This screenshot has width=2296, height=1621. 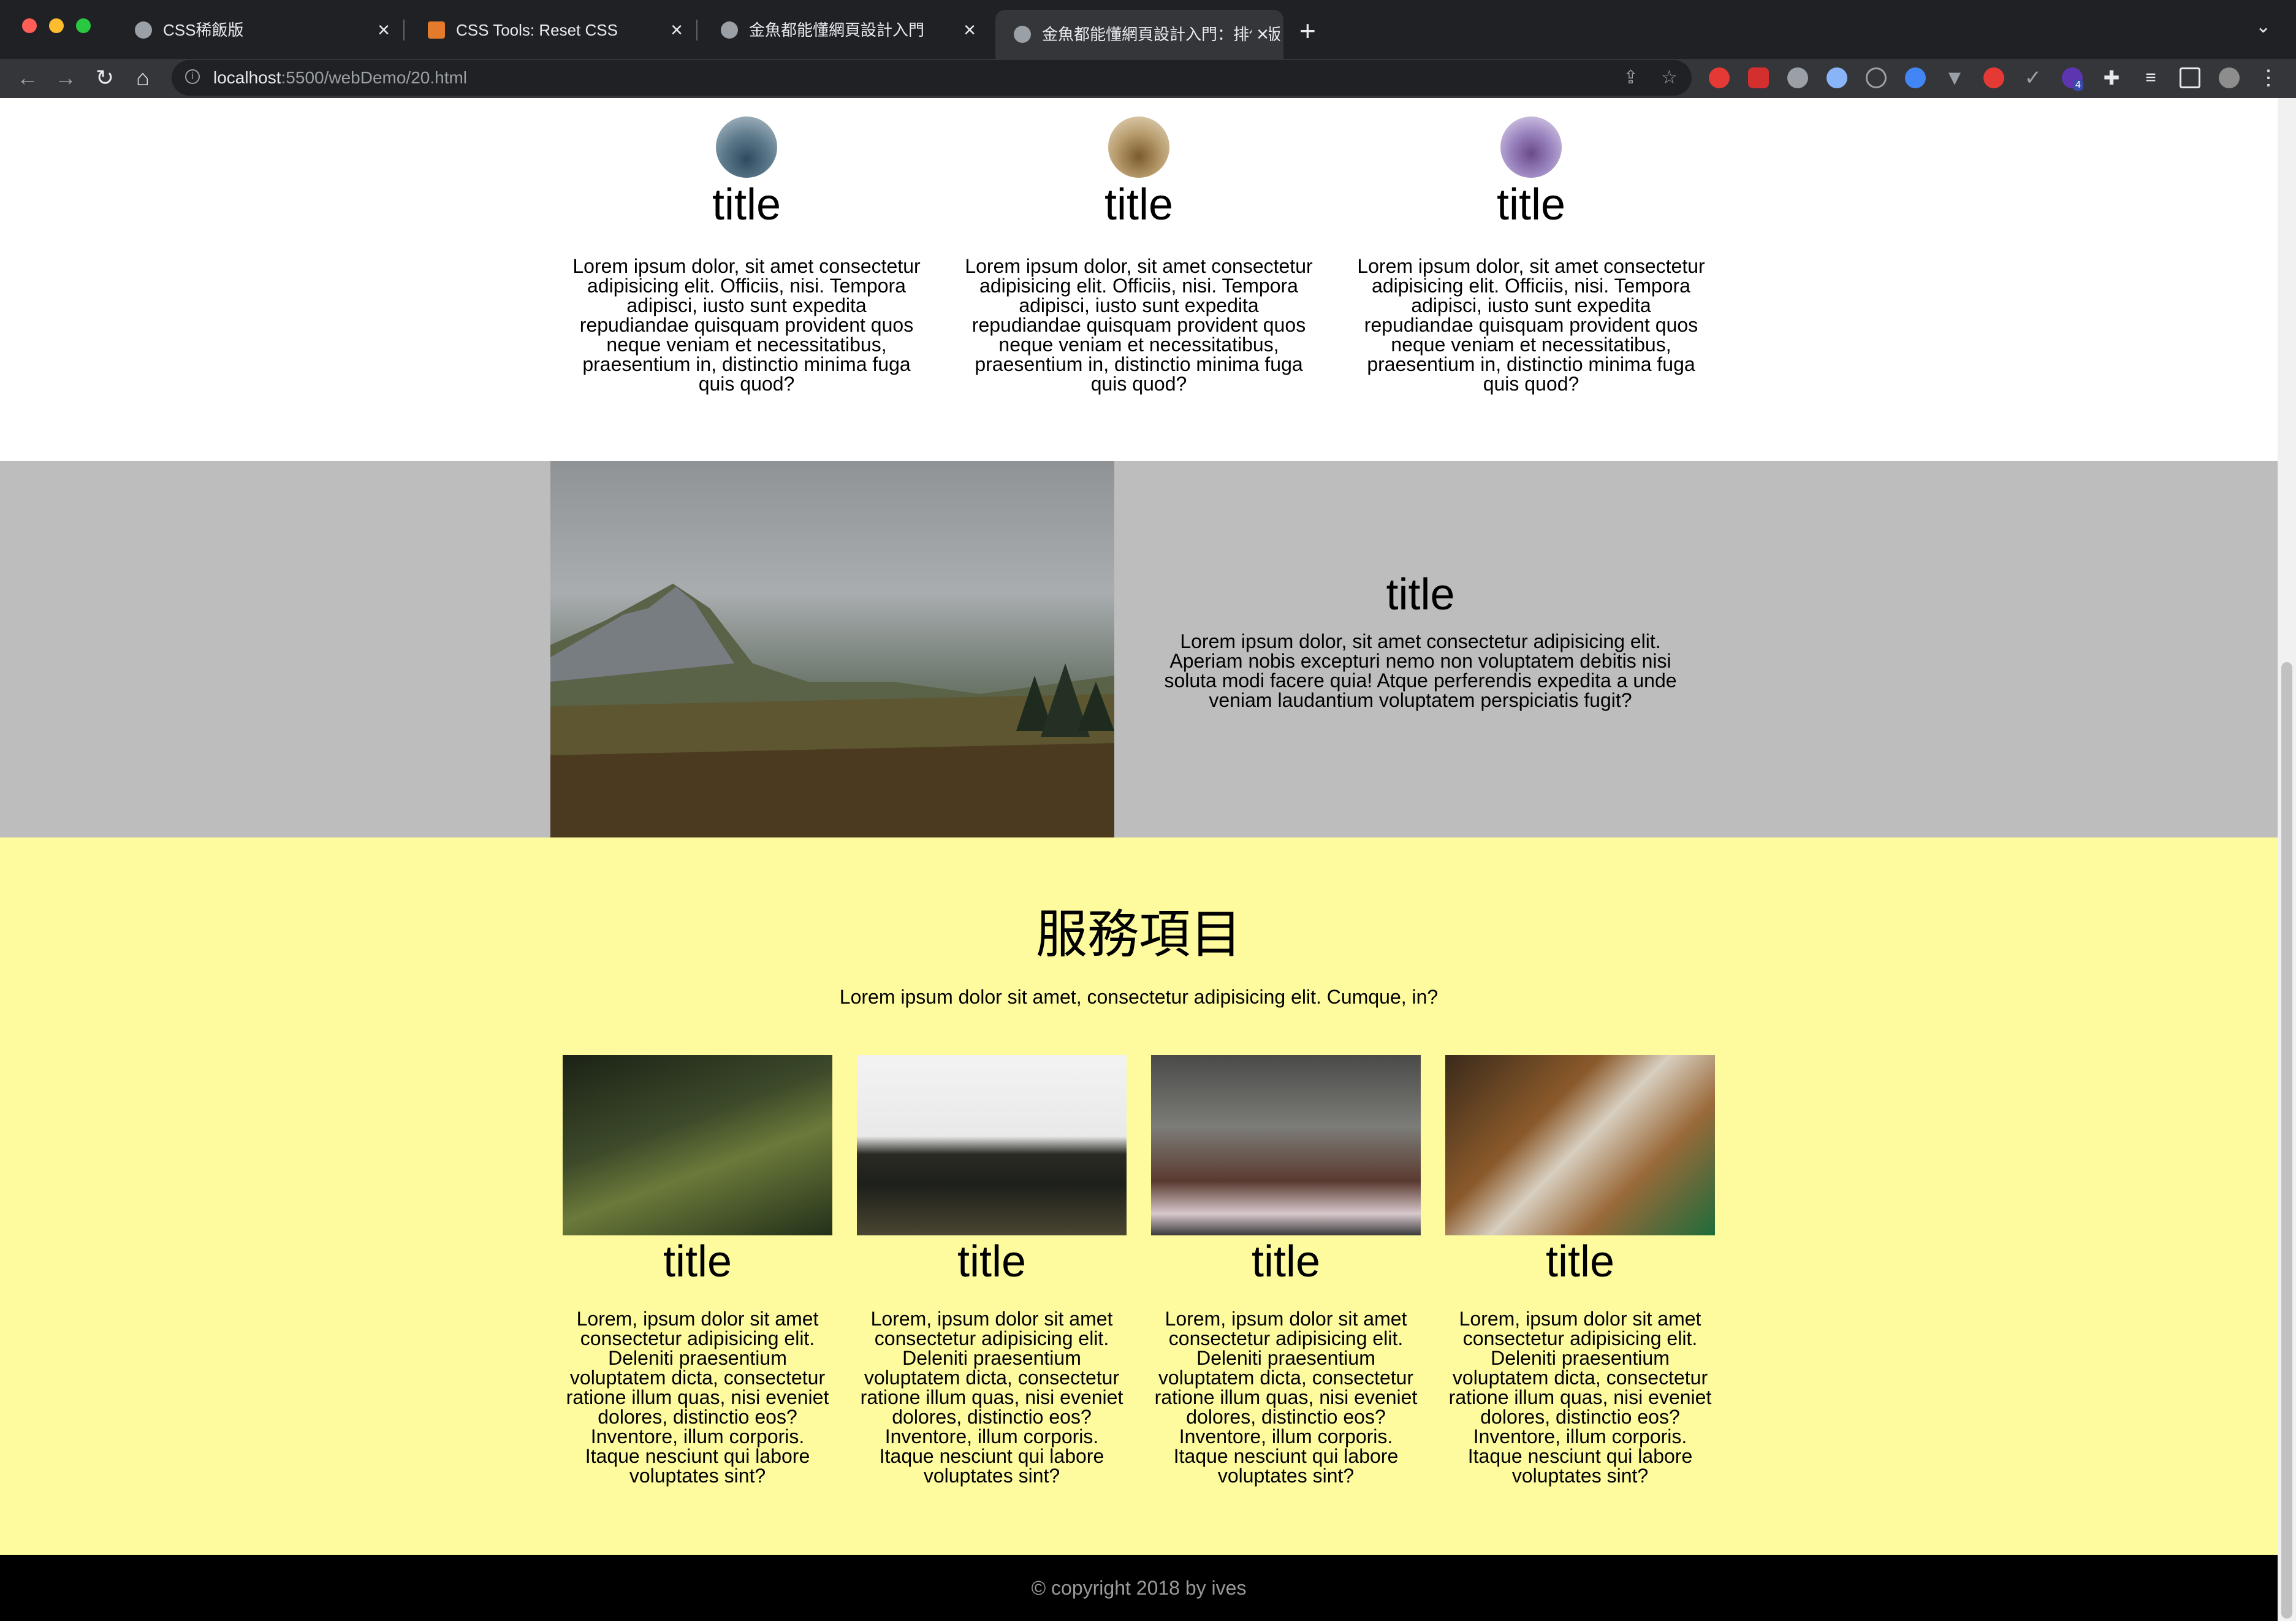 I want to click on maximize-window-button, so click(x=83, y=25).